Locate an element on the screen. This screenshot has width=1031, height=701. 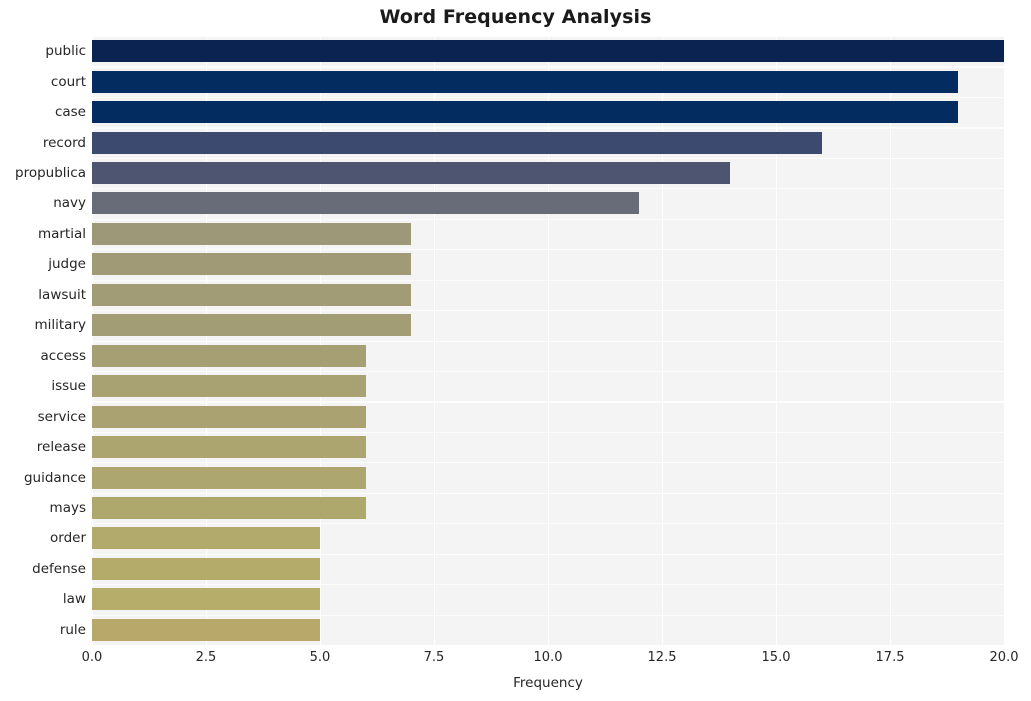
x-axis-tick-label: 17.5 is located at coordinates (890, 657).